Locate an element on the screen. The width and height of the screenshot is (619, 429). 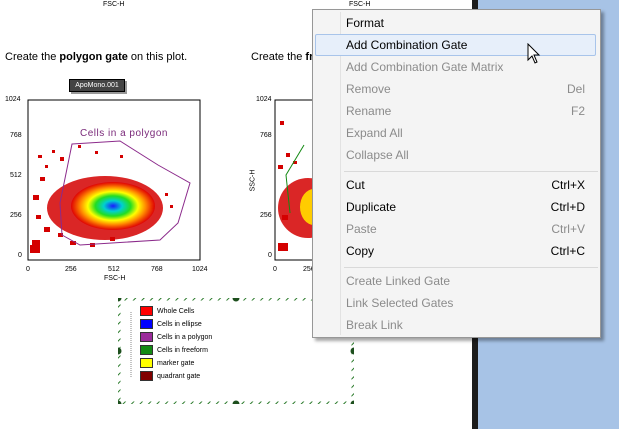
x-tick: 256 is located at coordinates (71, 269).